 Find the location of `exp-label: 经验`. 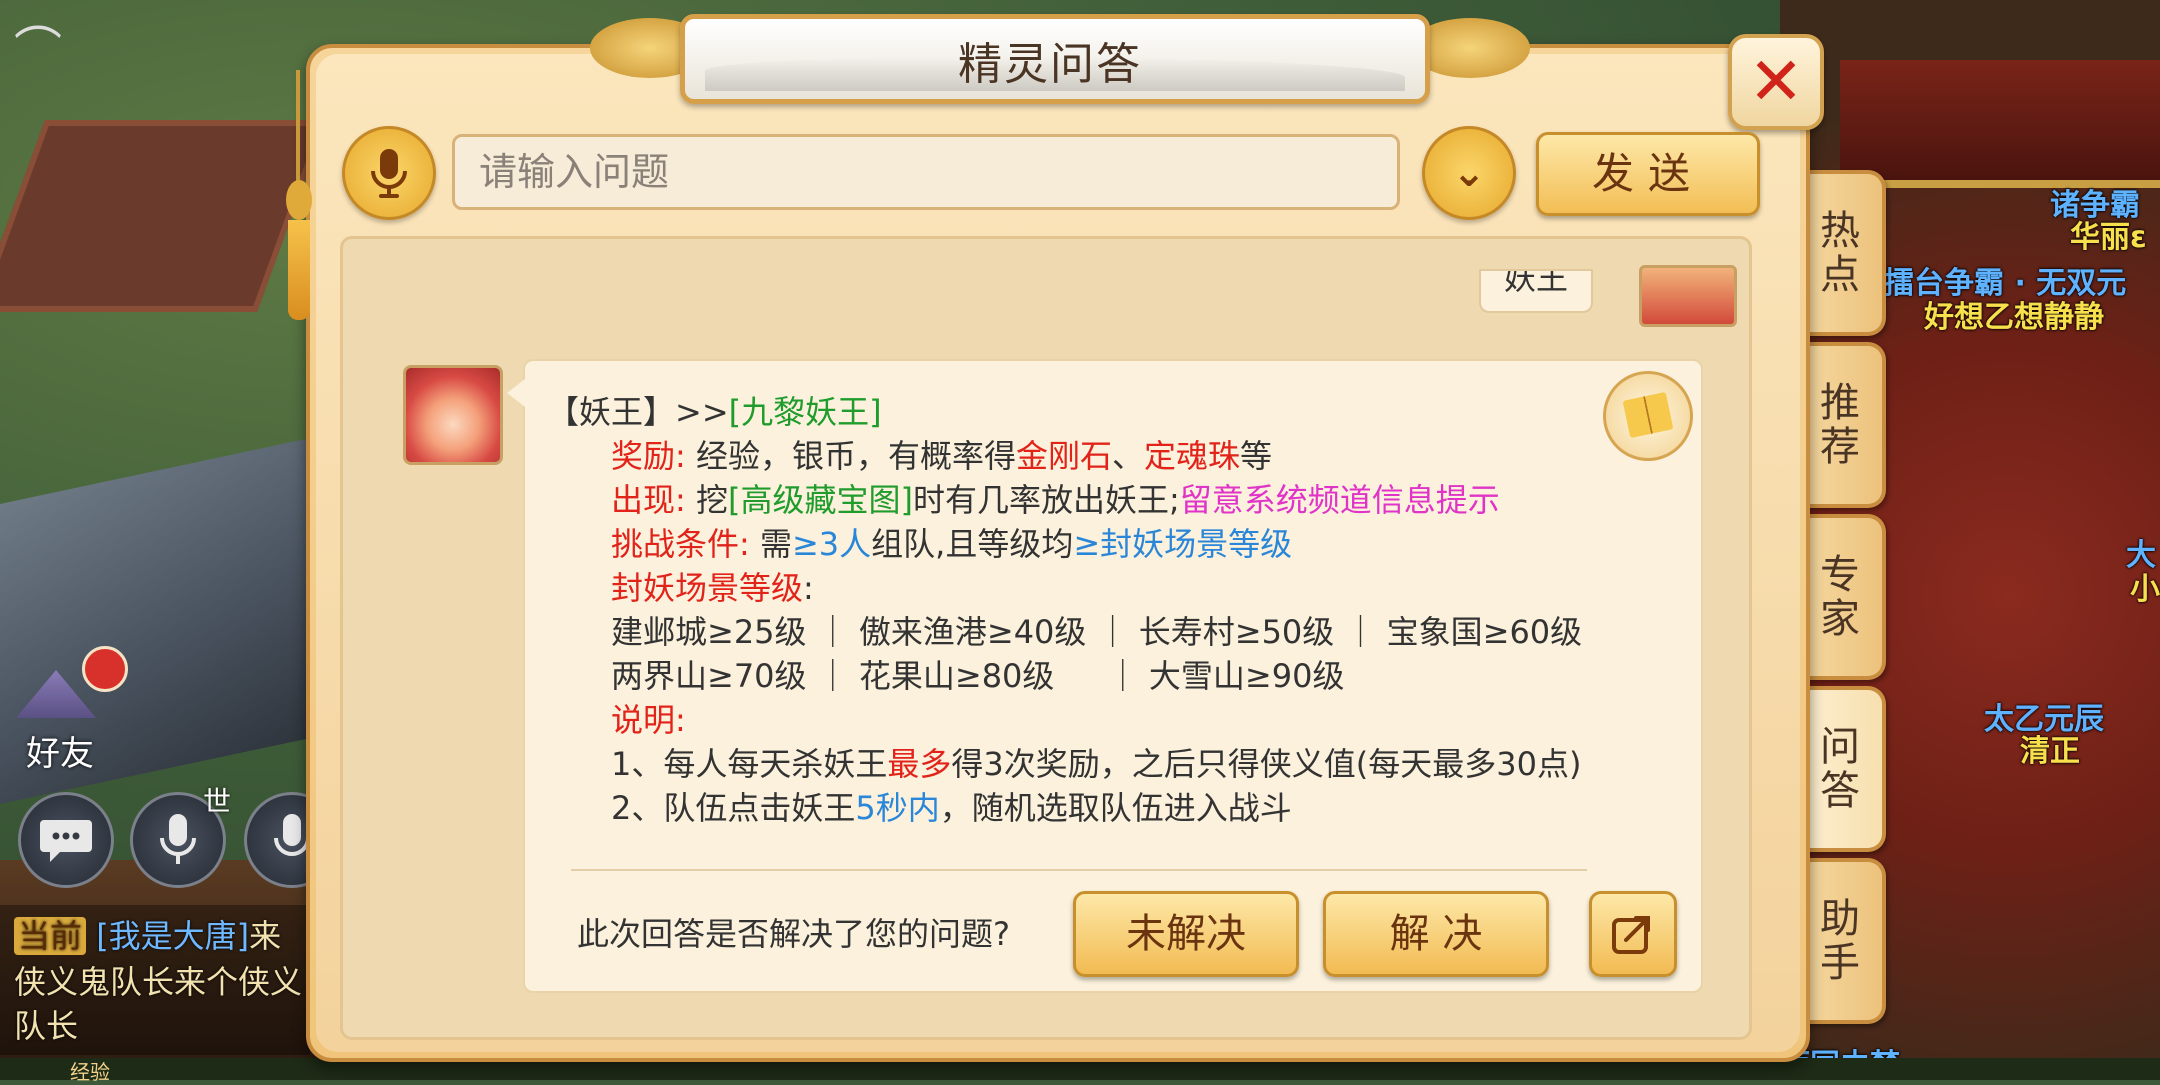

exp-label: 经验 is located at coordinates (90, 1072).